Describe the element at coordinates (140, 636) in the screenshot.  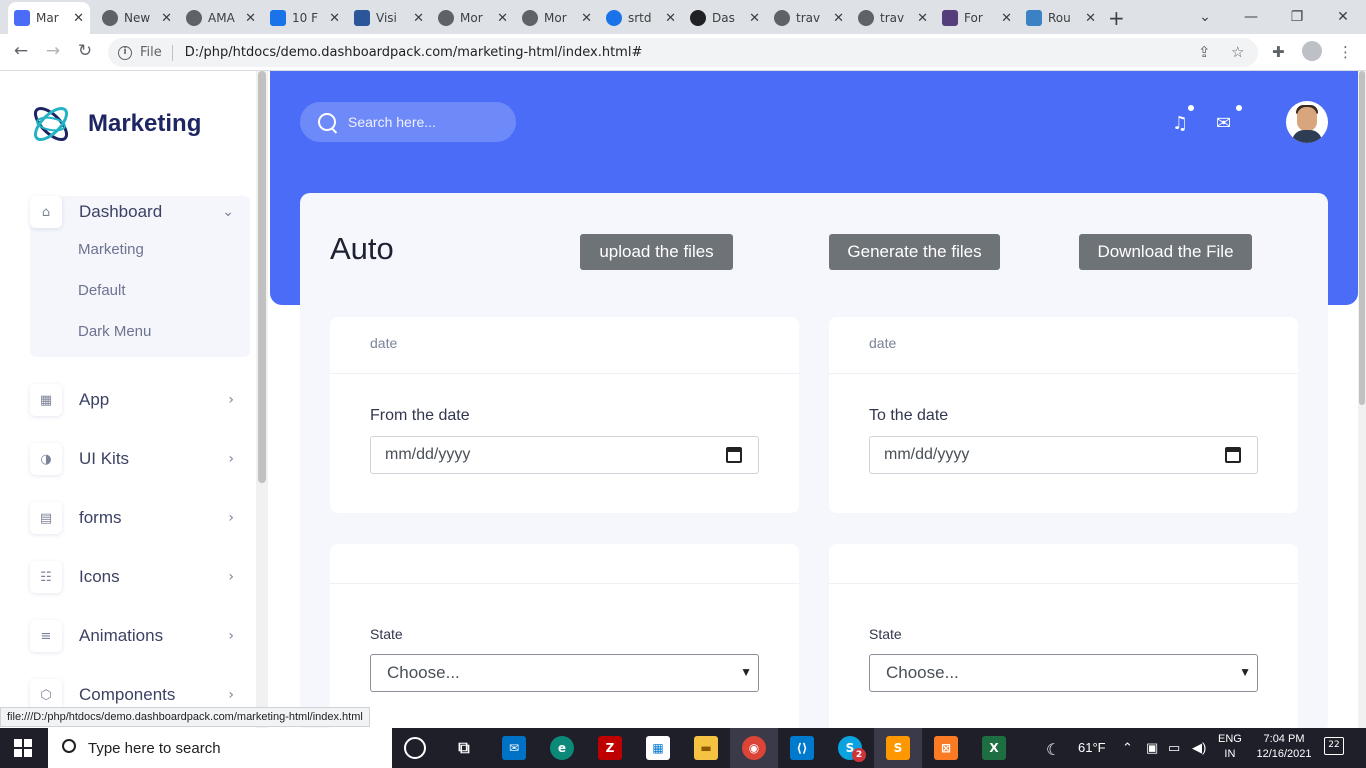
I see `sidebar-item-animations: ≡ Animations ›` at that location.